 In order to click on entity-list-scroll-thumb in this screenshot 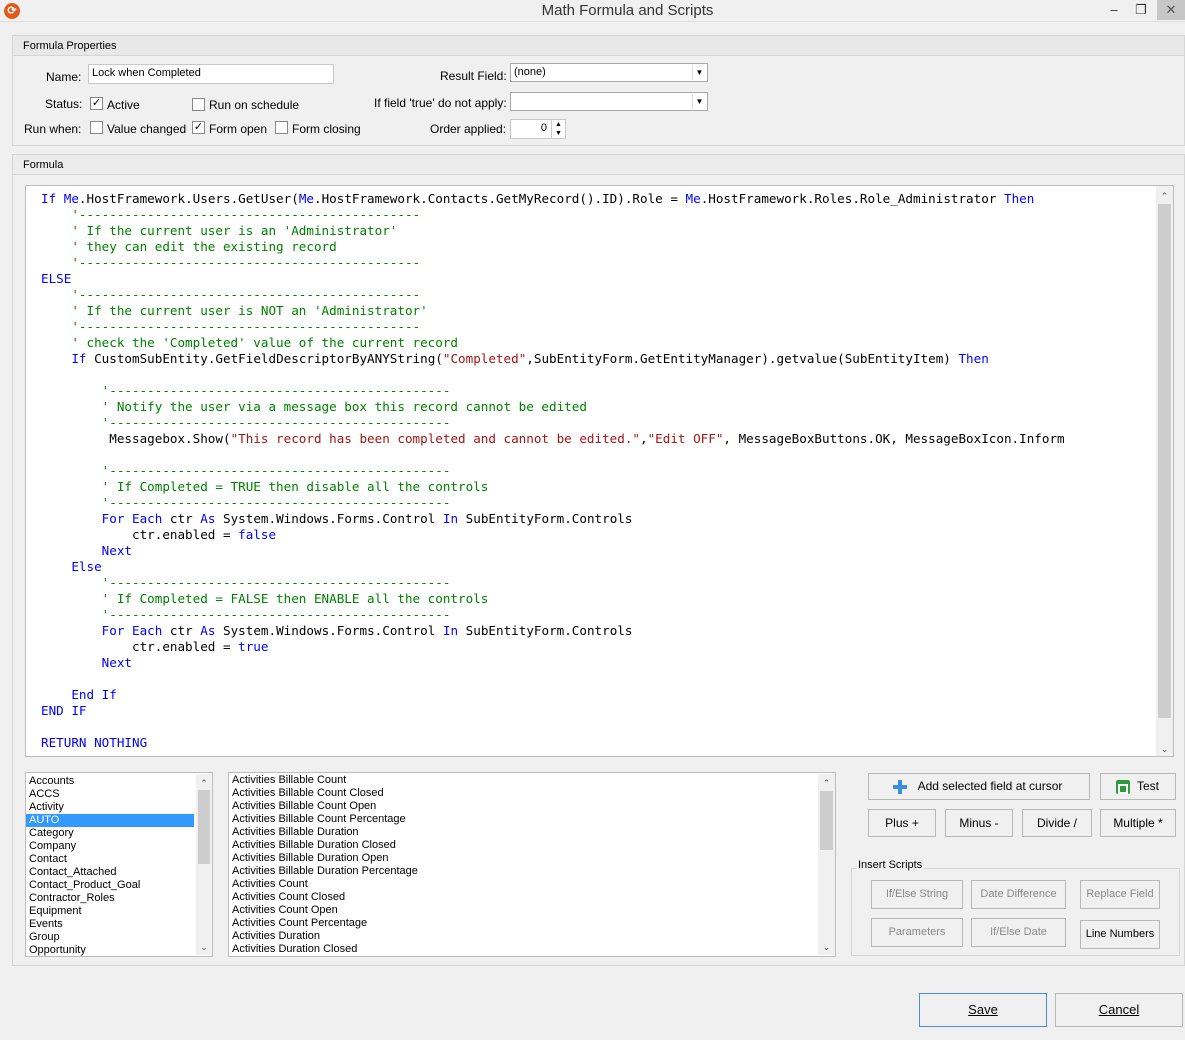, I will do `click(204, 827)`.